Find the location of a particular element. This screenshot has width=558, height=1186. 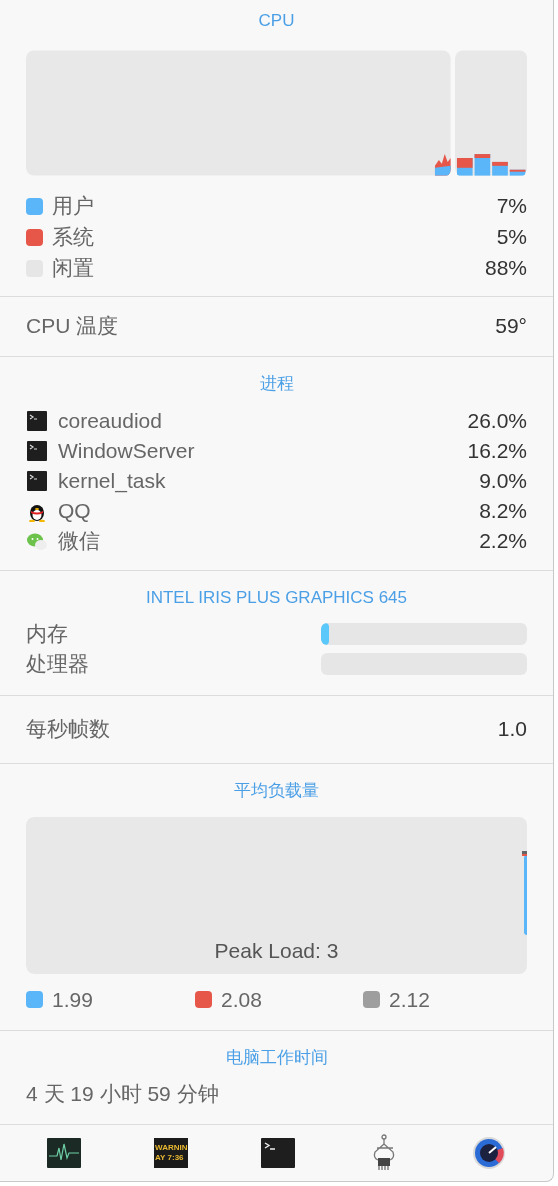

section-title: INTEL IRIS PLUS GRAPHICS 645 is located at coordinates (276, 598).